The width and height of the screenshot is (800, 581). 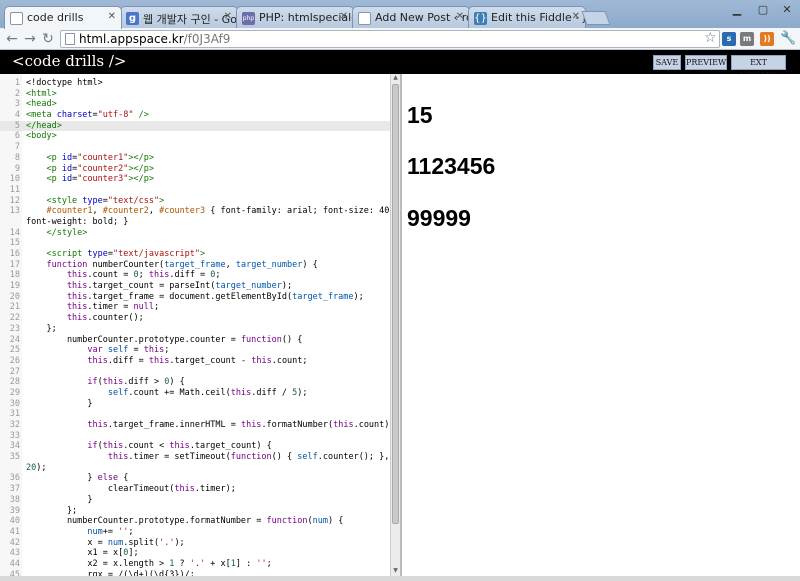 I want to click on code-line: 8 <p id="counter1"></p>, so click(x=195, y=158).